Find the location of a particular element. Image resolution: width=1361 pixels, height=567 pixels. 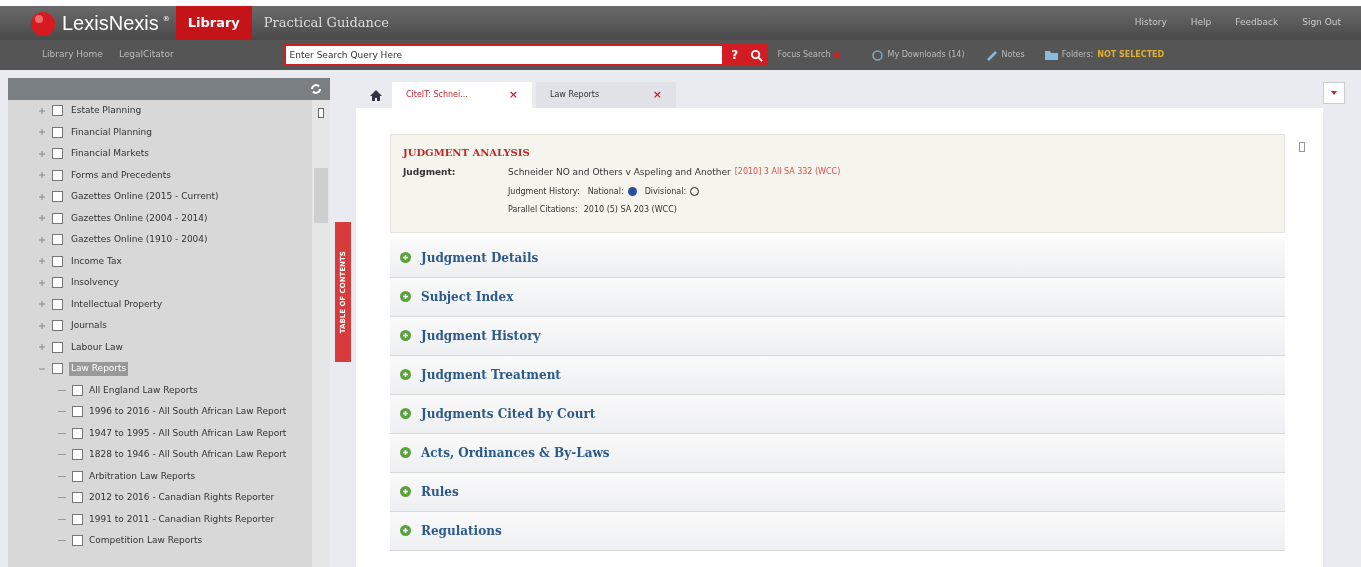

parallel-citation: 2010 (5) SA 203 (WCC) is located at coordinates (630, 209).